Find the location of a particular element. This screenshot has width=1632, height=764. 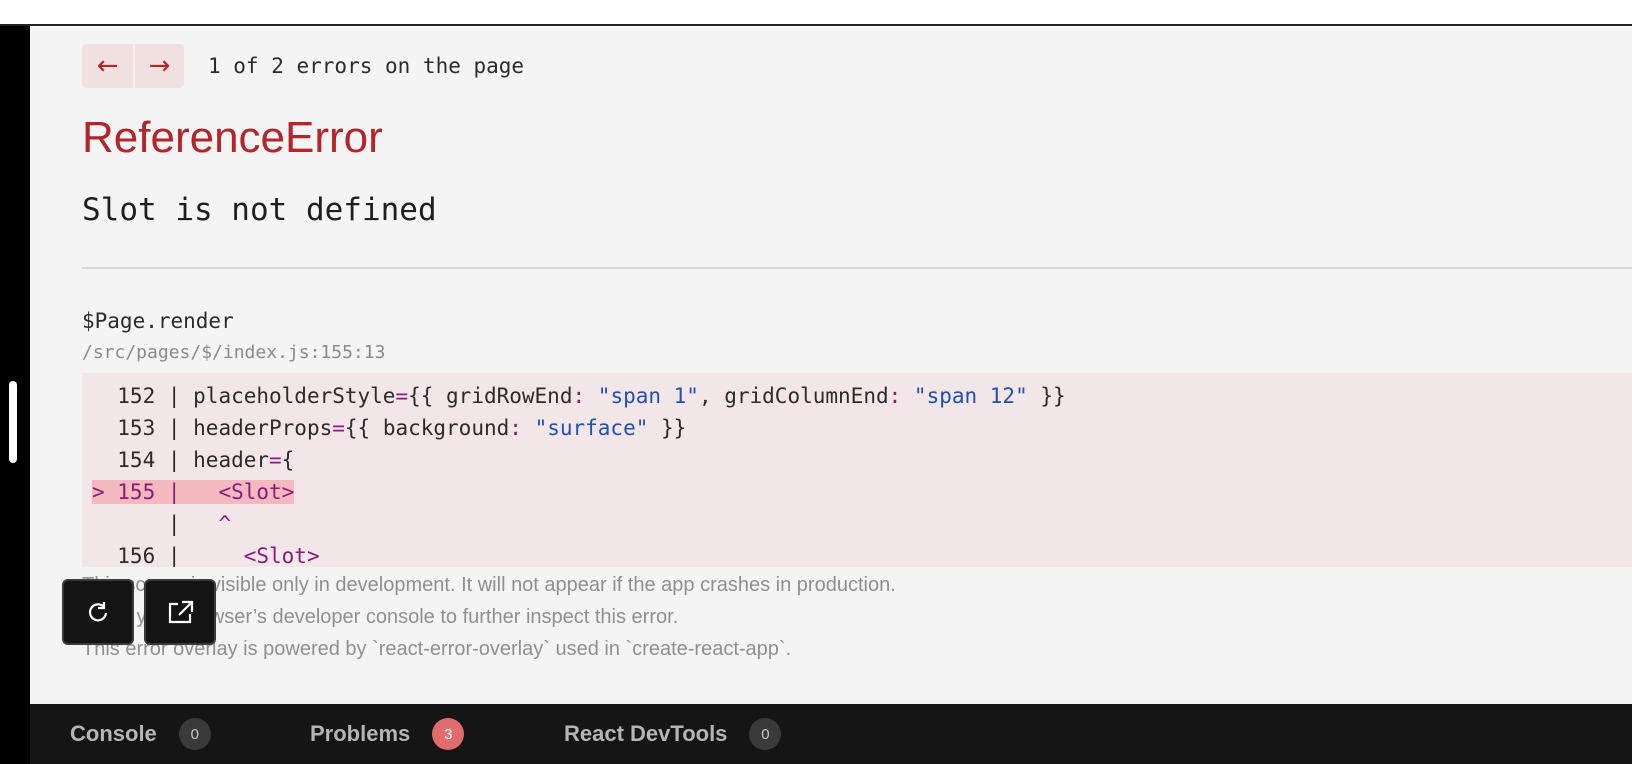

line-gutter: 156 | is located at coordinates (143, 555).